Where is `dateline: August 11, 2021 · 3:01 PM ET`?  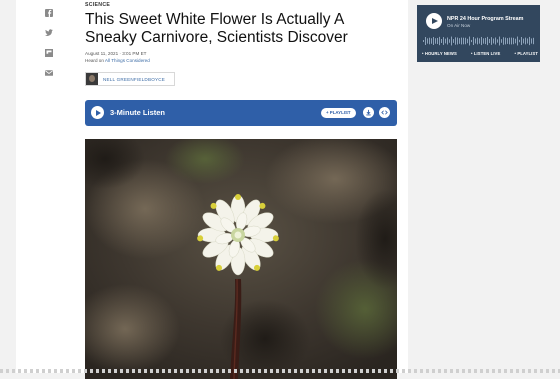
dateline: August 11, 2021 · 3:01 PM ET is located at coordinates (116, 53).